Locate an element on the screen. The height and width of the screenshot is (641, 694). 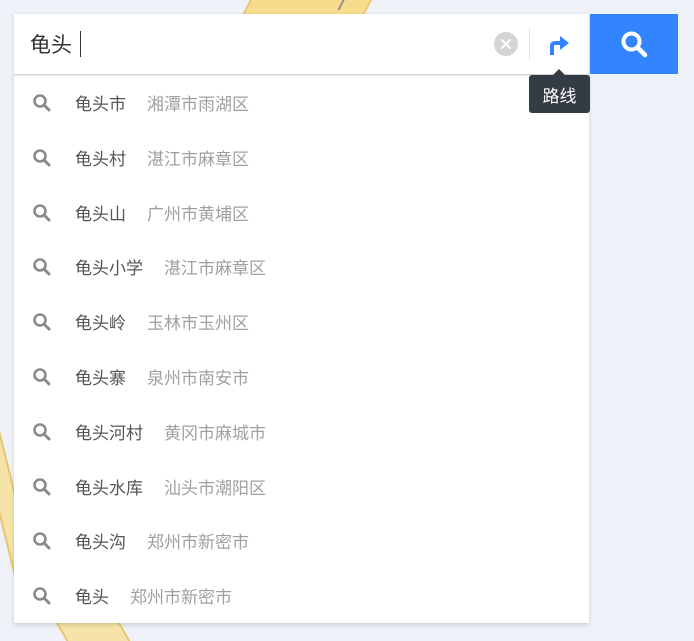
suggestion-text: 龟头河村 黄冈市麻城市 is located at coordinates (170, 431).